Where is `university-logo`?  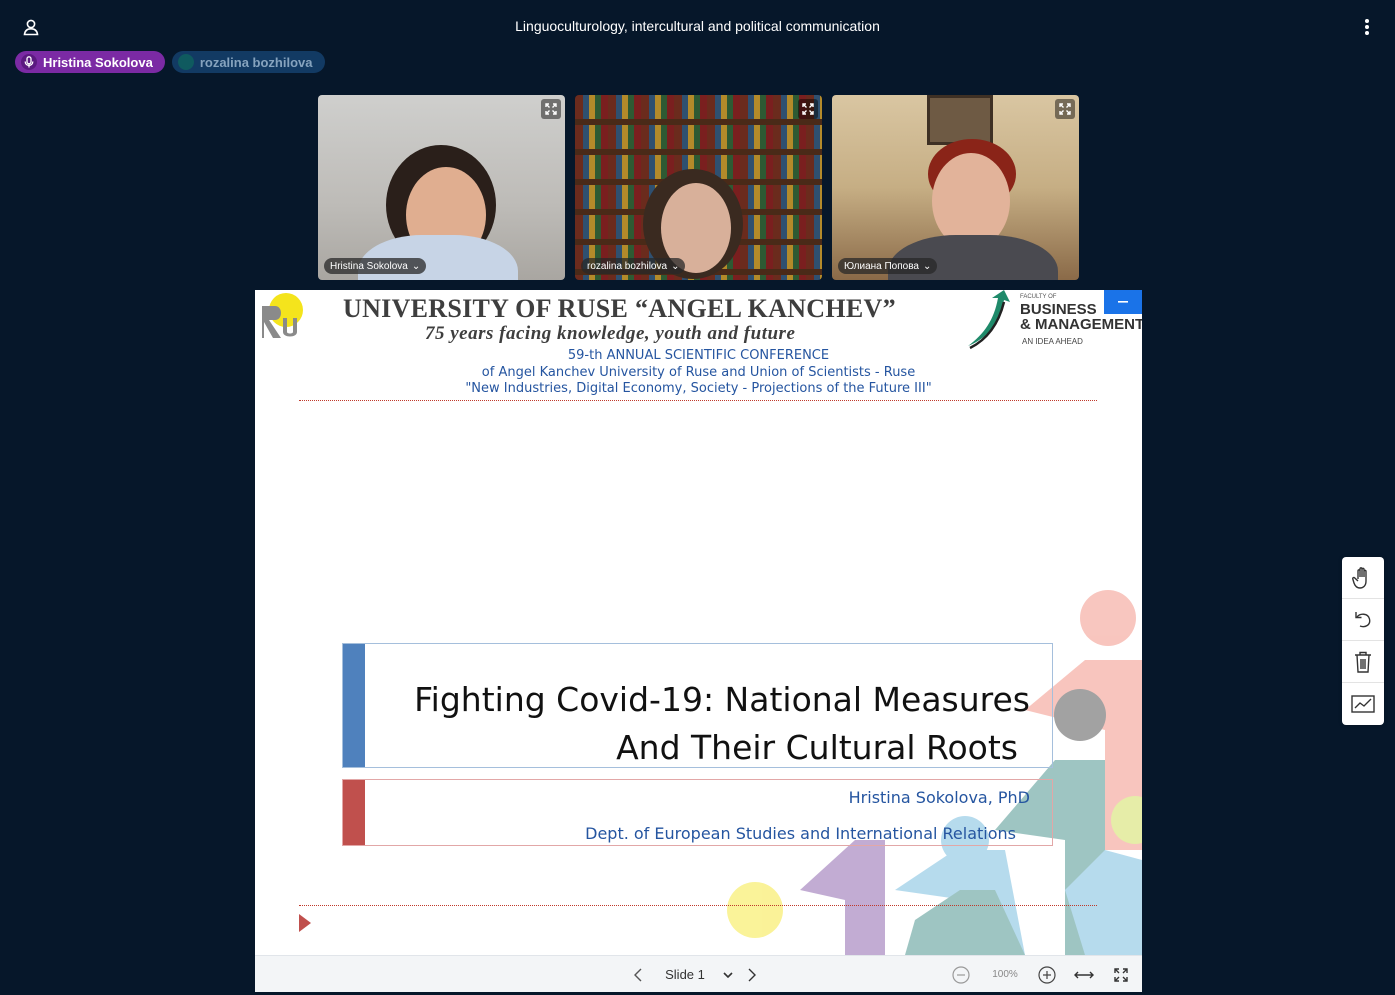
university-logo is located at coordinates (282, 315).